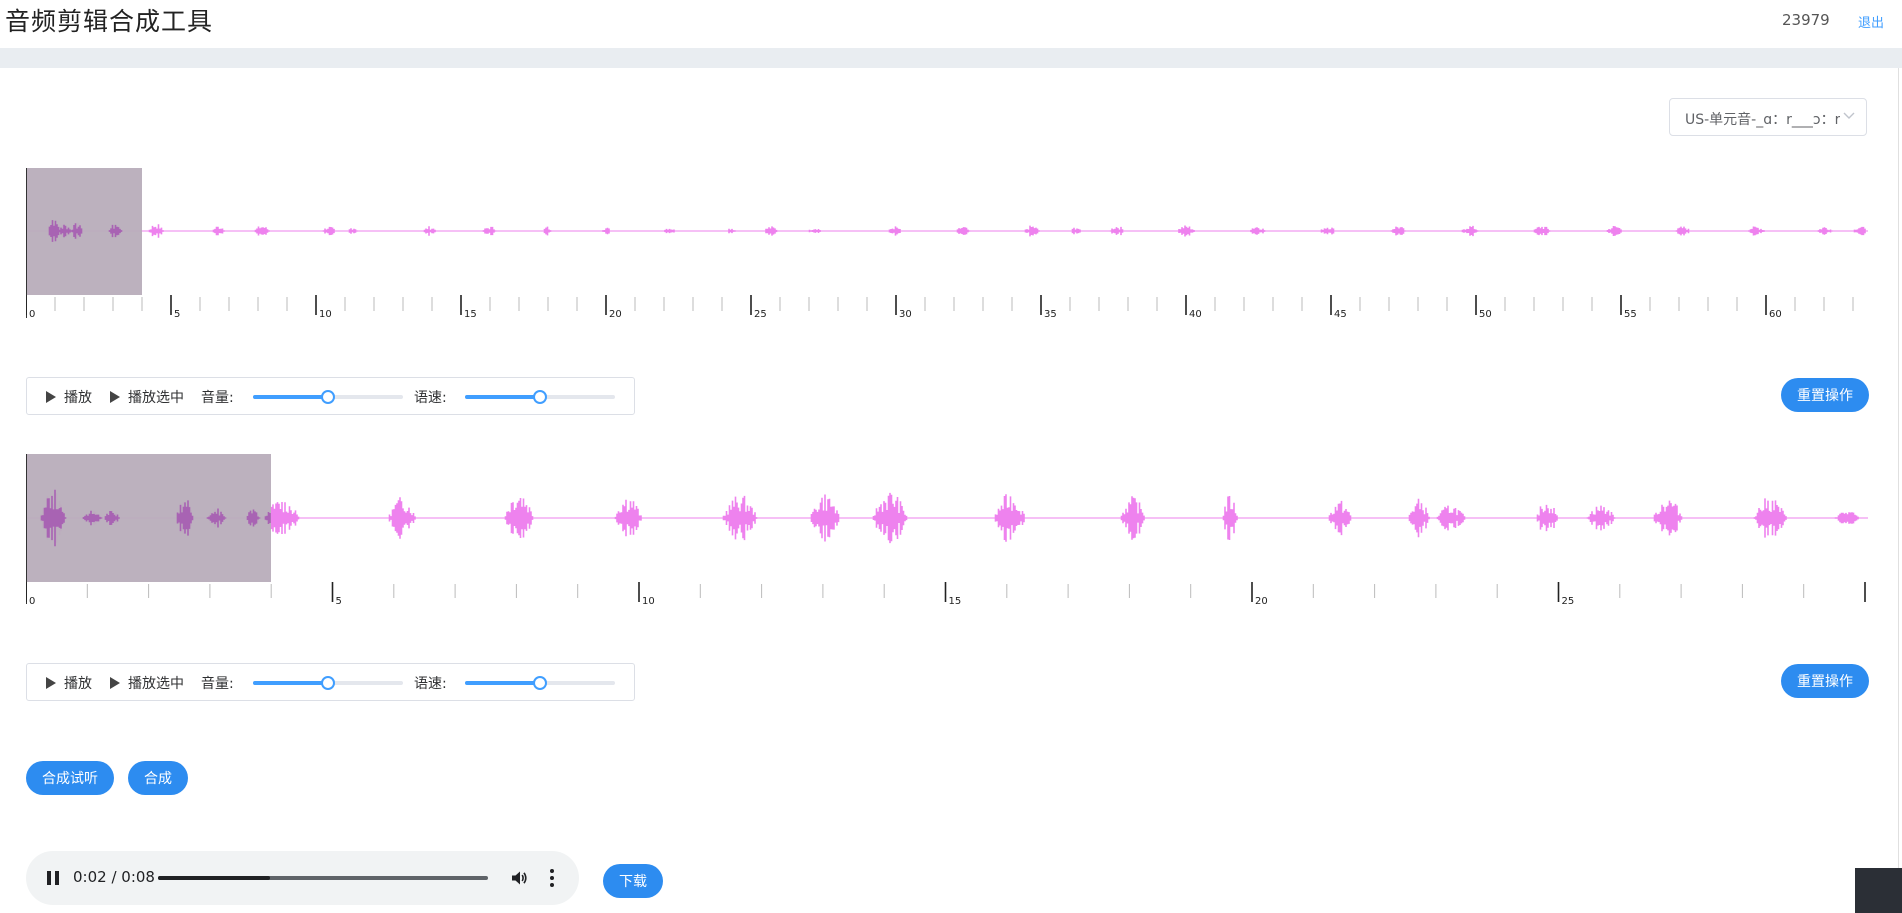 Image resolution: width=1902 pixels, height=913 pixels. I want to click on floating-widget-icon, so click(1878, 890).